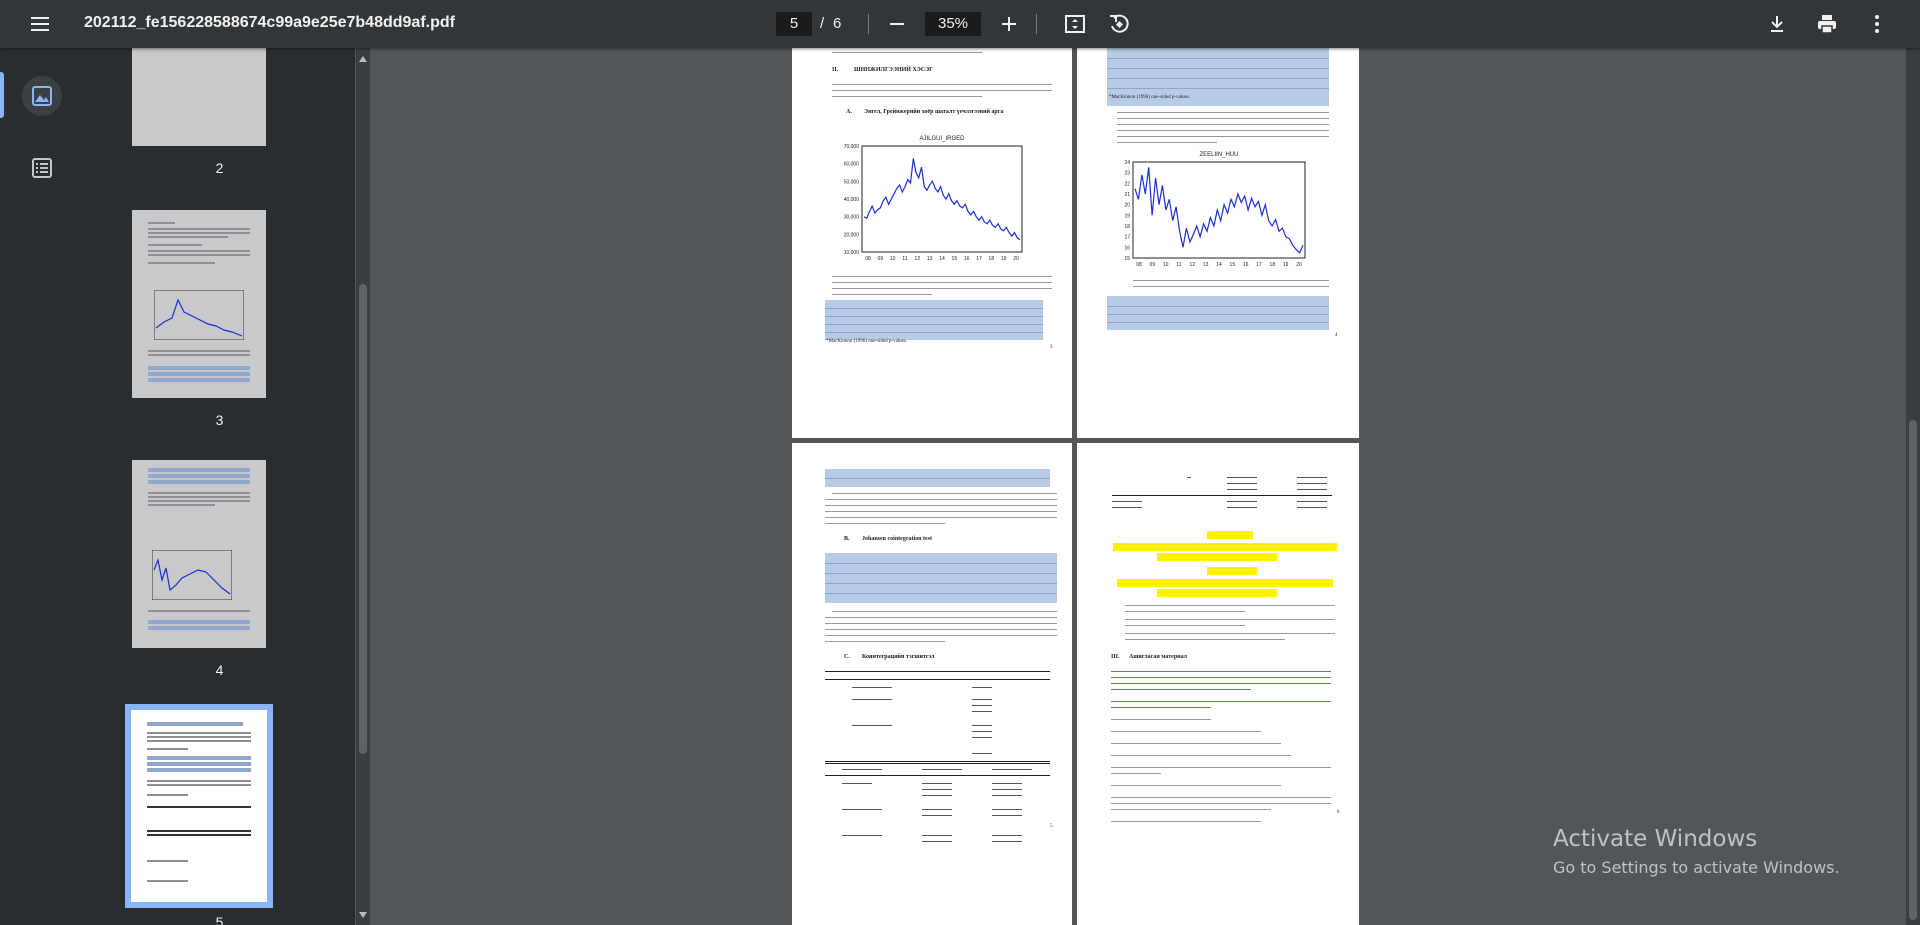 The width and height of the screenshot is (1920, 925). I want to click on y-tick-label: 17, so click(1127, 238).